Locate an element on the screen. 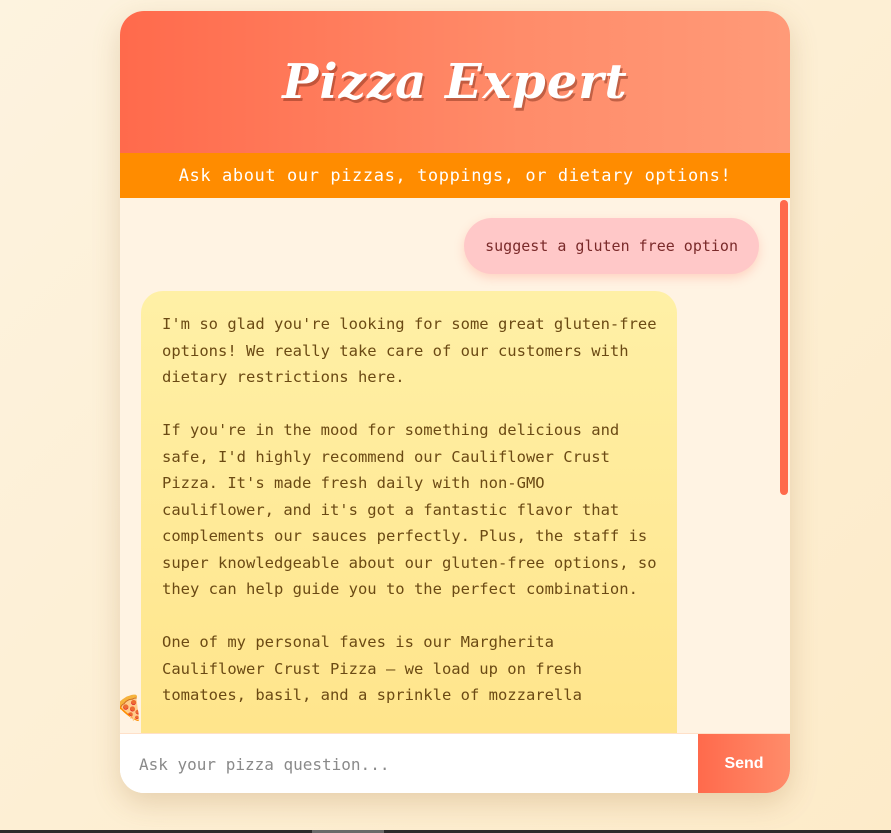 The image size is (891, 833). pizza-slice-icon: 🍕 is located at coordinates (132, 708).